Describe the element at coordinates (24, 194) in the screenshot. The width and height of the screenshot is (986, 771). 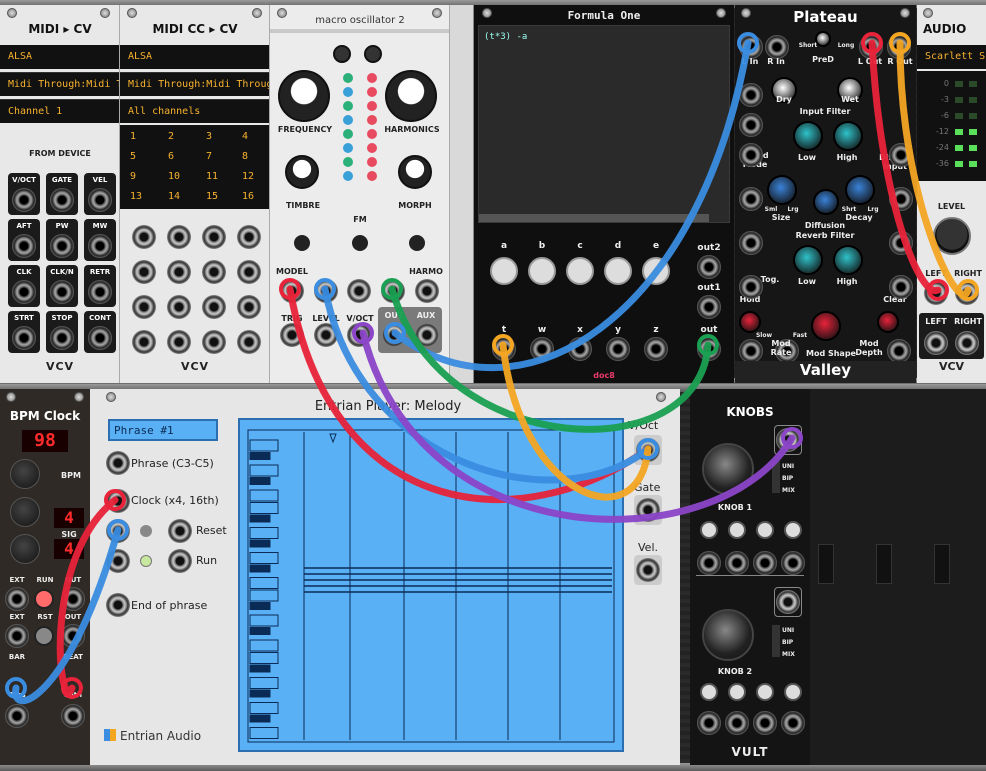
I see `jack-voct: V/OCT` at that location.